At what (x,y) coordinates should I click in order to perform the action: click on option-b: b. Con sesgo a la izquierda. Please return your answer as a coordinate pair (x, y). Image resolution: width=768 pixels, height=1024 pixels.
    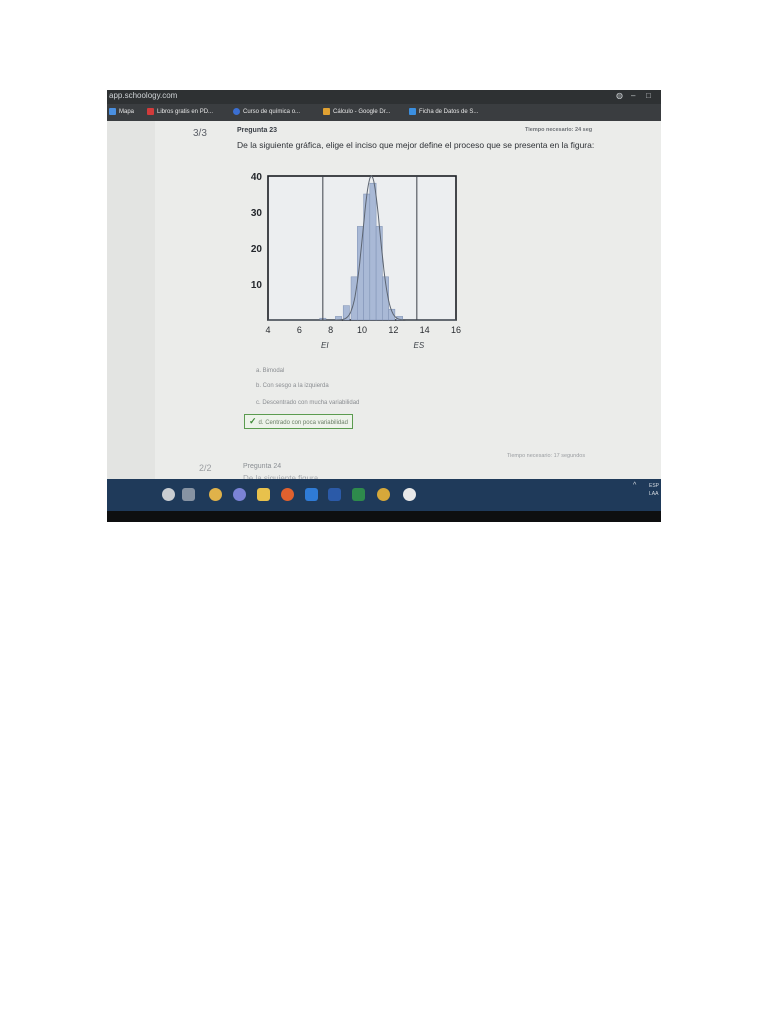
    Looking at the image, I should click on (292, 386).